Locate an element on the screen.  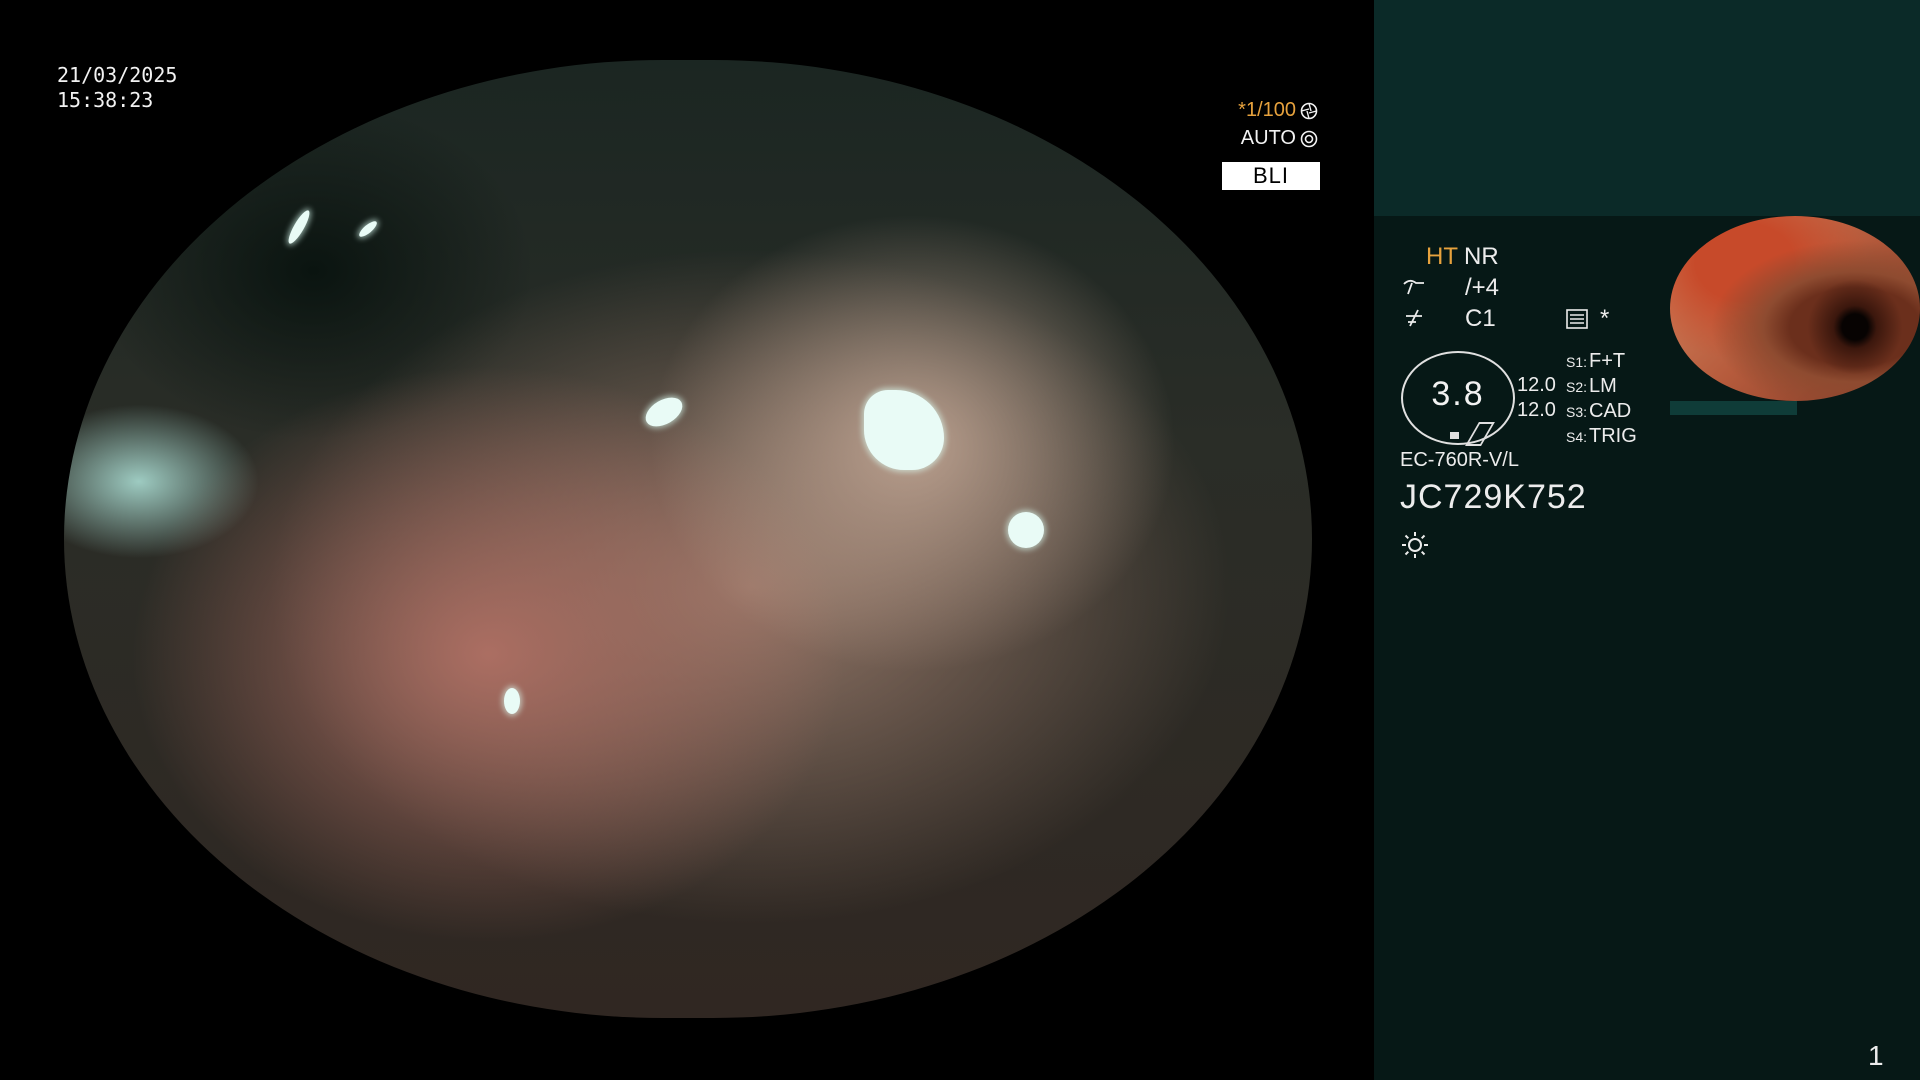
color-mode-value: C1 is located at coordinates (1480, 318).